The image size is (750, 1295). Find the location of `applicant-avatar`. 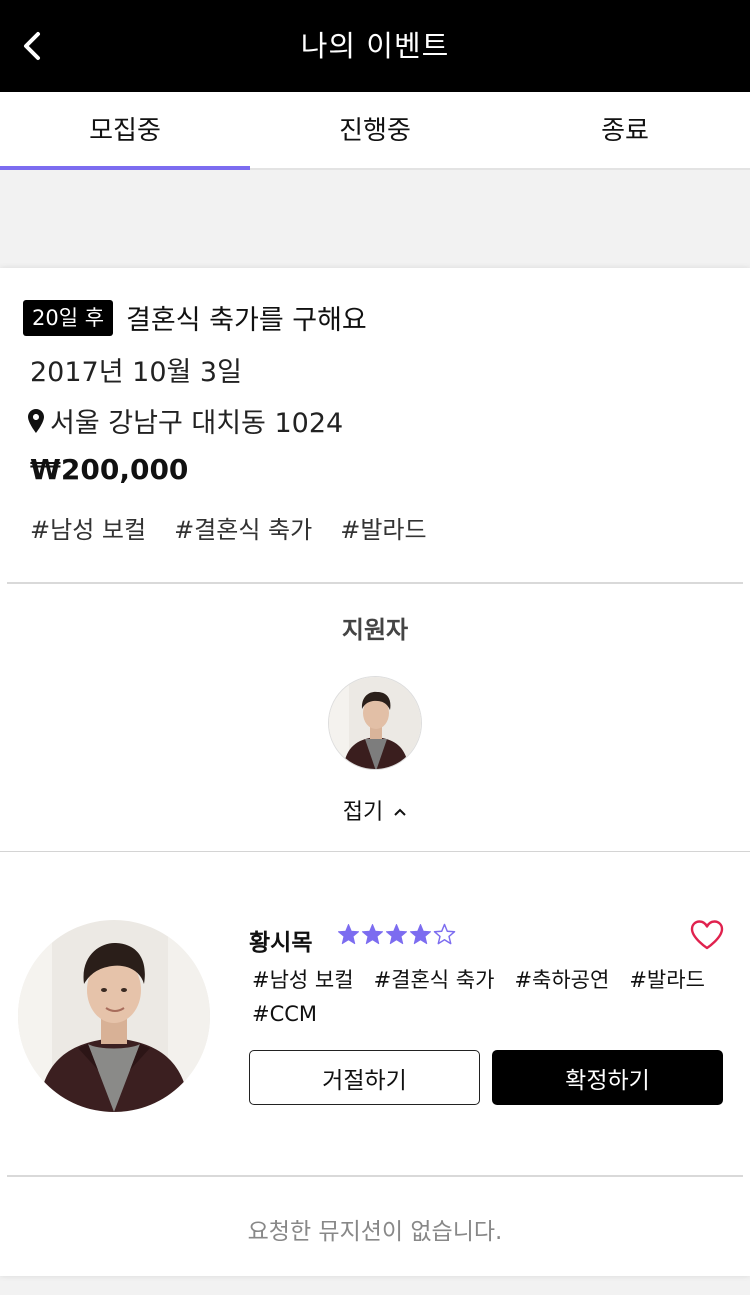

applicant-avatar is located at coordinates (114, 1016).